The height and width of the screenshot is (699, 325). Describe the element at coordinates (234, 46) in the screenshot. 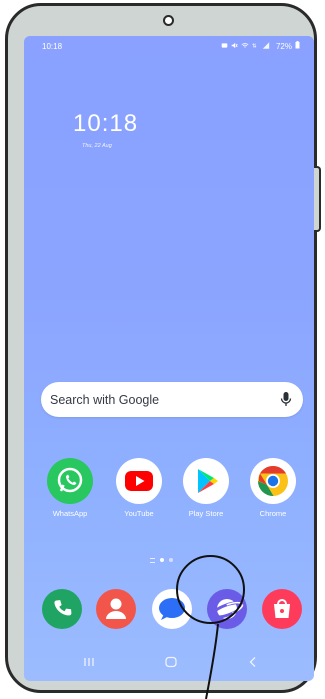

I see `mute-icon` at that location.